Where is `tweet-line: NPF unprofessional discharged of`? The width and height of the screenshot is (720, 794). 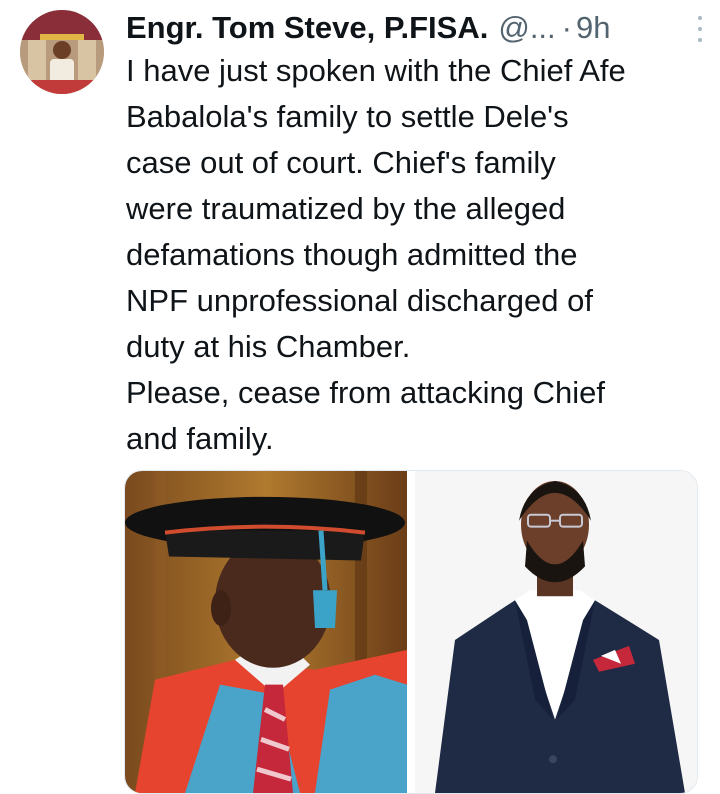
tweet-line: NPF unprofessional discharged of is located at coordinates (359, 300).